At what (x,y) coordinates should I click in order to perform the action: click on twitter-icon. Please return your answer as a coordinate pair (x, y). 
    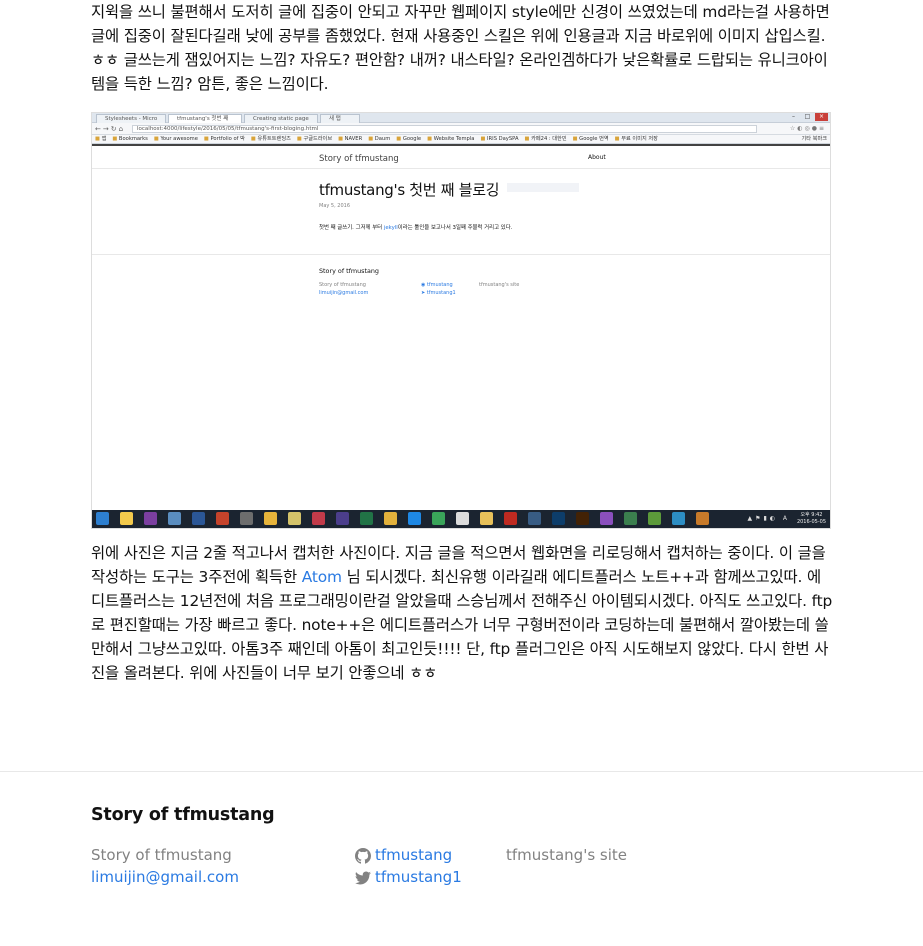
    Looking at the image, I should click on (363, 878).